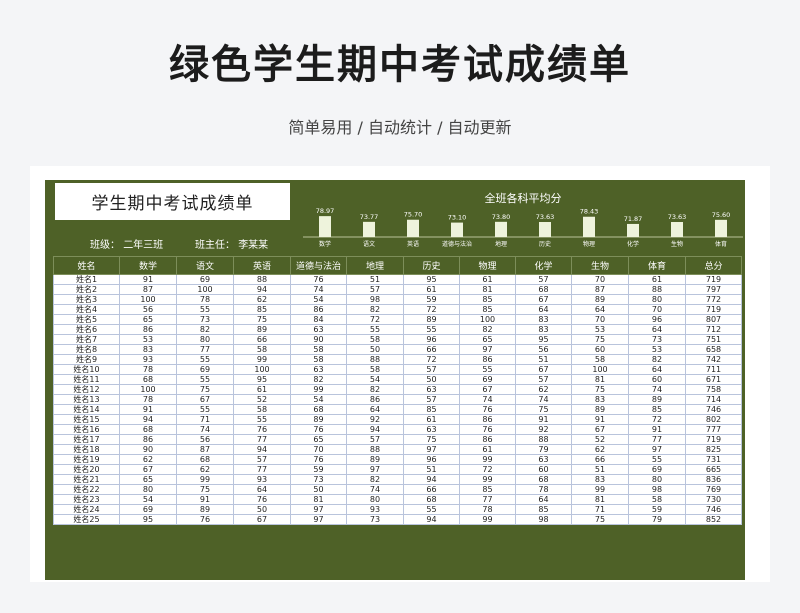  What do you see at coordinates (431, 309) in the screenshot?
I see `table-cell: 72` at bounding box center [431, 309].